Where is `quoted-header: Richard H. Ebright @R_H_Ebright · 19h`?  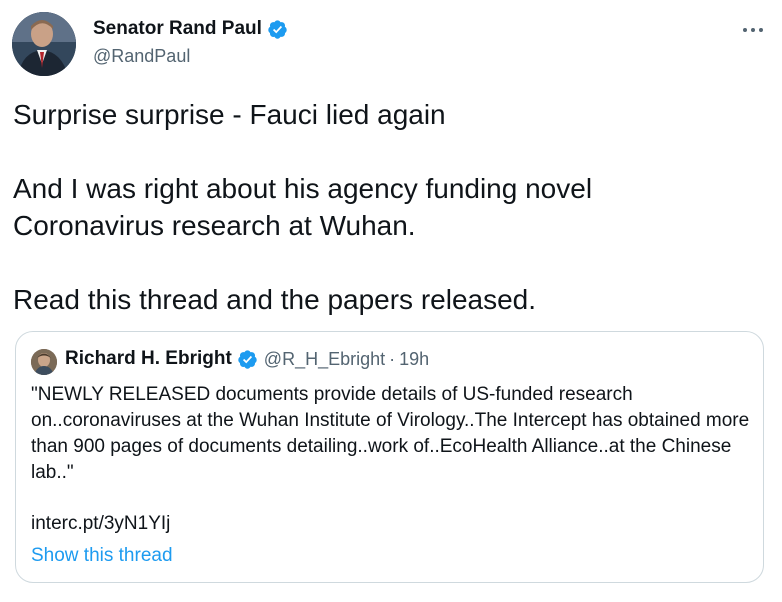
quoted-header: Richard H. Ebright @R_H_Ebright · 19h is located at coordinates (247, 359).